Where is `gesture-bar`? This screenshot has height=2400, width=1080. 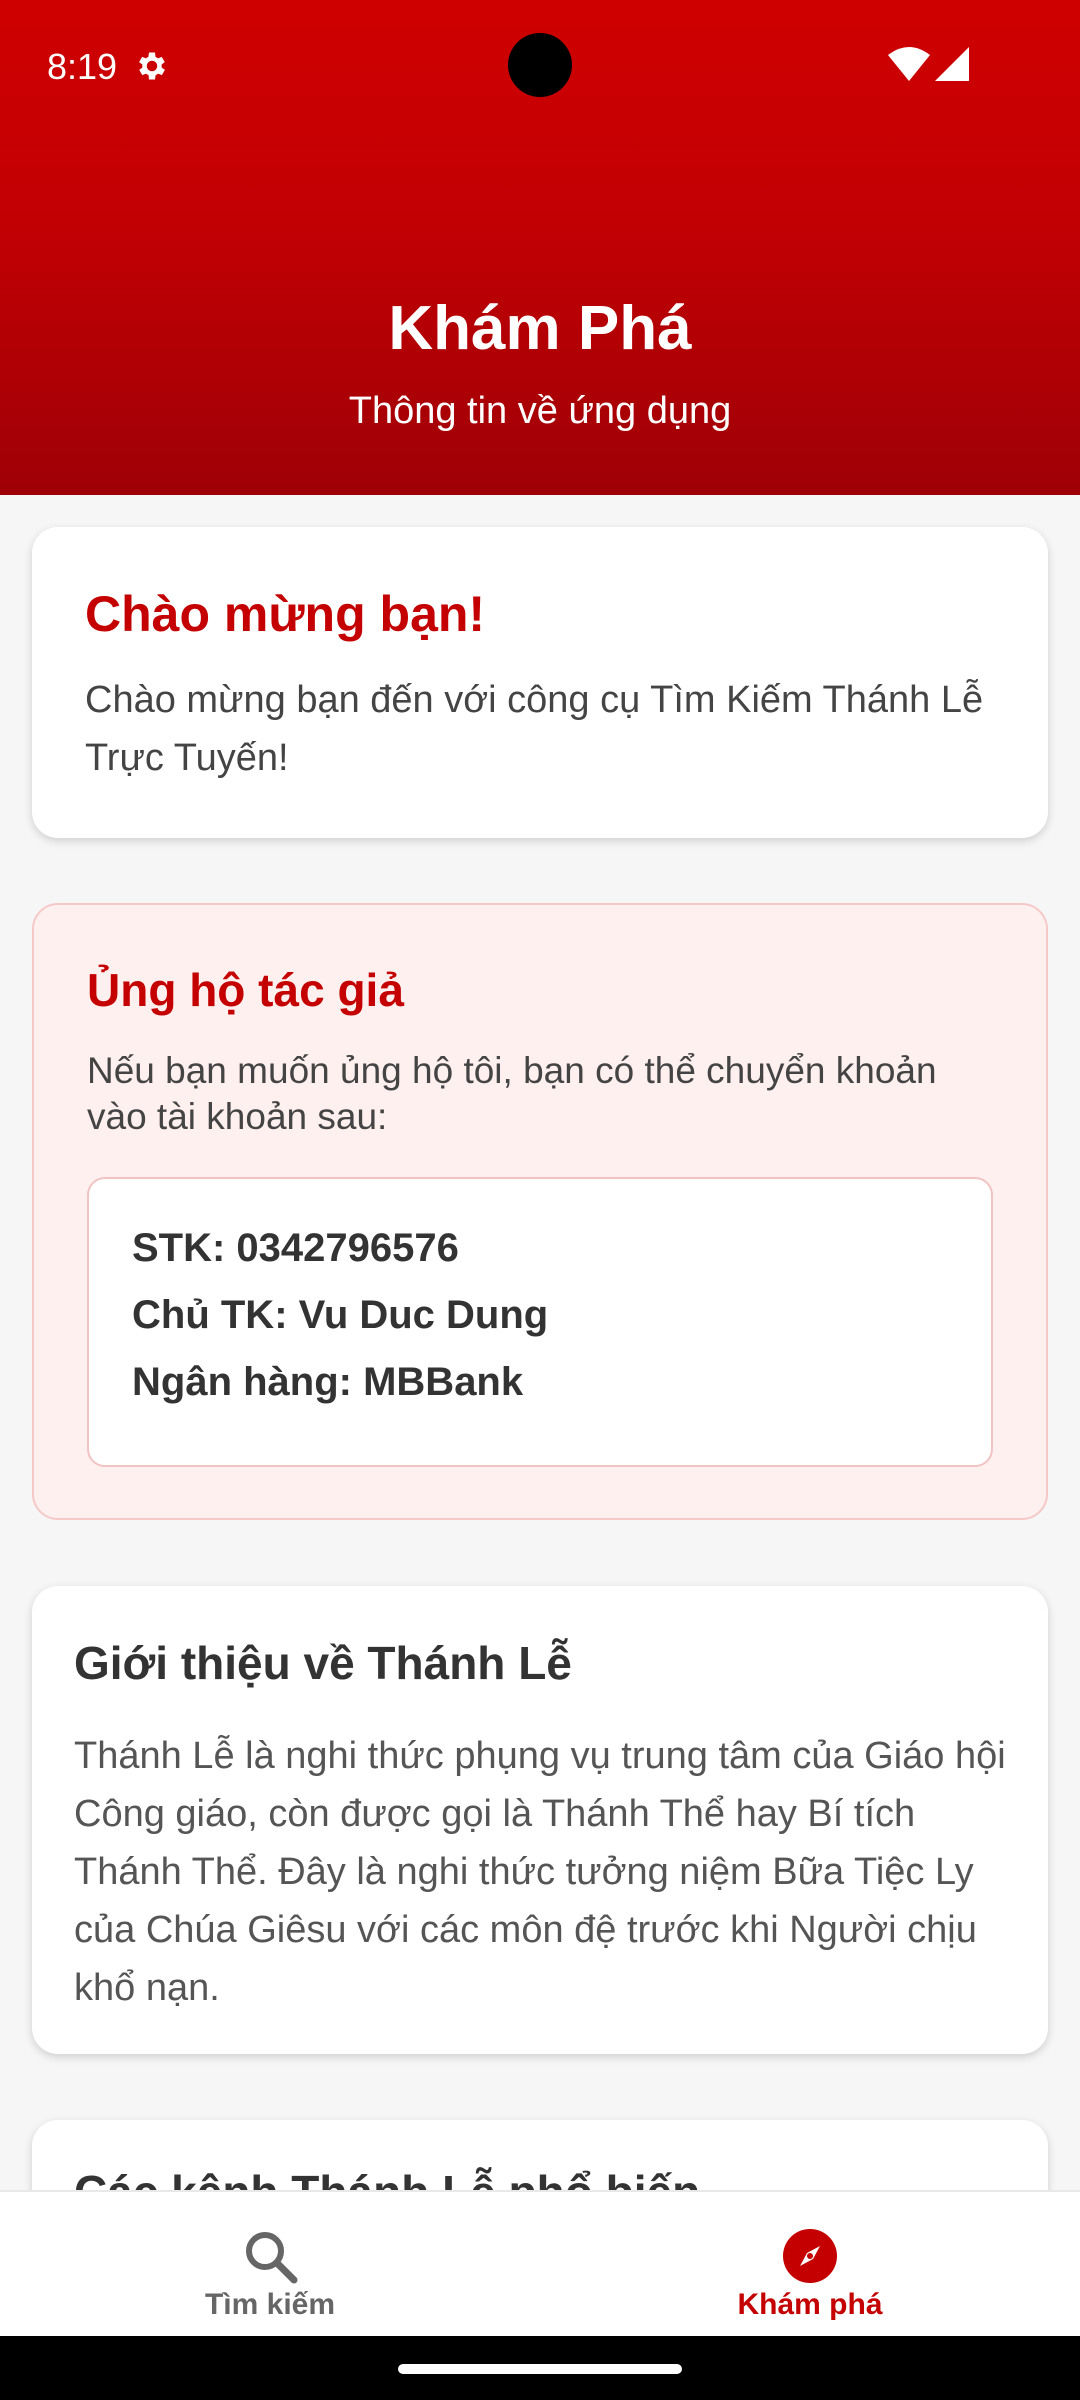 gesture-bar is located at coordinates (540, 2368).